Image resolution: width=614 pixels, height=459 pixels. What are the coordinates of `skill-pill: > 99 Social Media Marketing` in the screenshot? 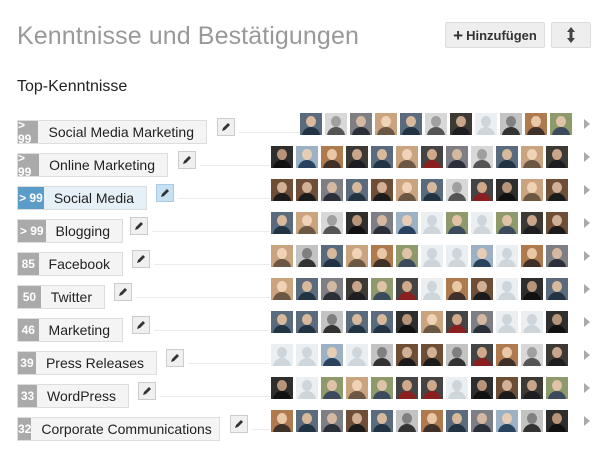 It's located at (112, 132).